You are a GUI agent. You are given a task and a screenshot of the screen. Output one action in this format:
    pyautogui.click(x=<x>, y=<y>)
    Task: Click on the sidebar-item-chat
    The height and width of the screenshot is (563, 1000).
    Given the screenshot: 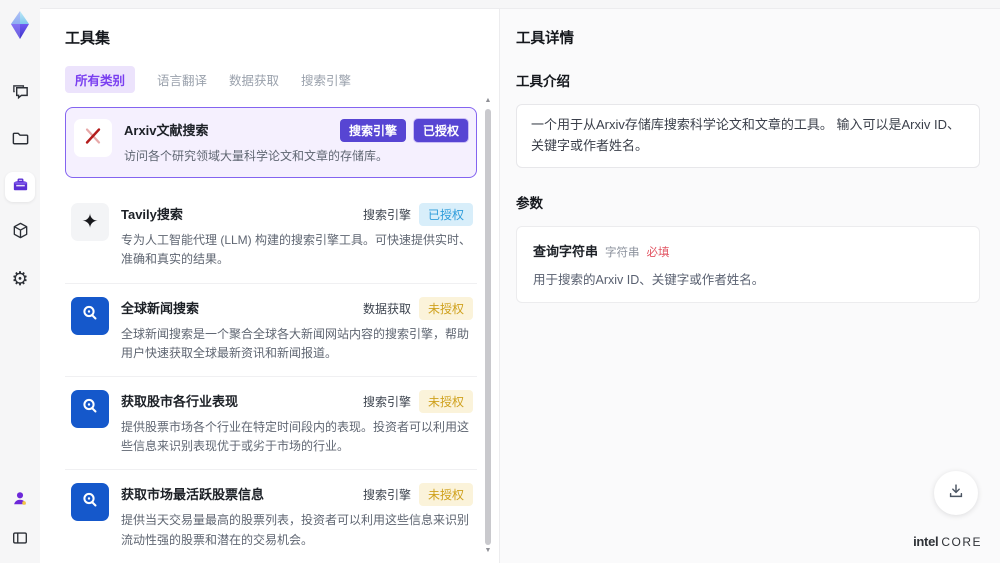 What is the action you would take?
    pyautogui.click(x=20, y=95)
    